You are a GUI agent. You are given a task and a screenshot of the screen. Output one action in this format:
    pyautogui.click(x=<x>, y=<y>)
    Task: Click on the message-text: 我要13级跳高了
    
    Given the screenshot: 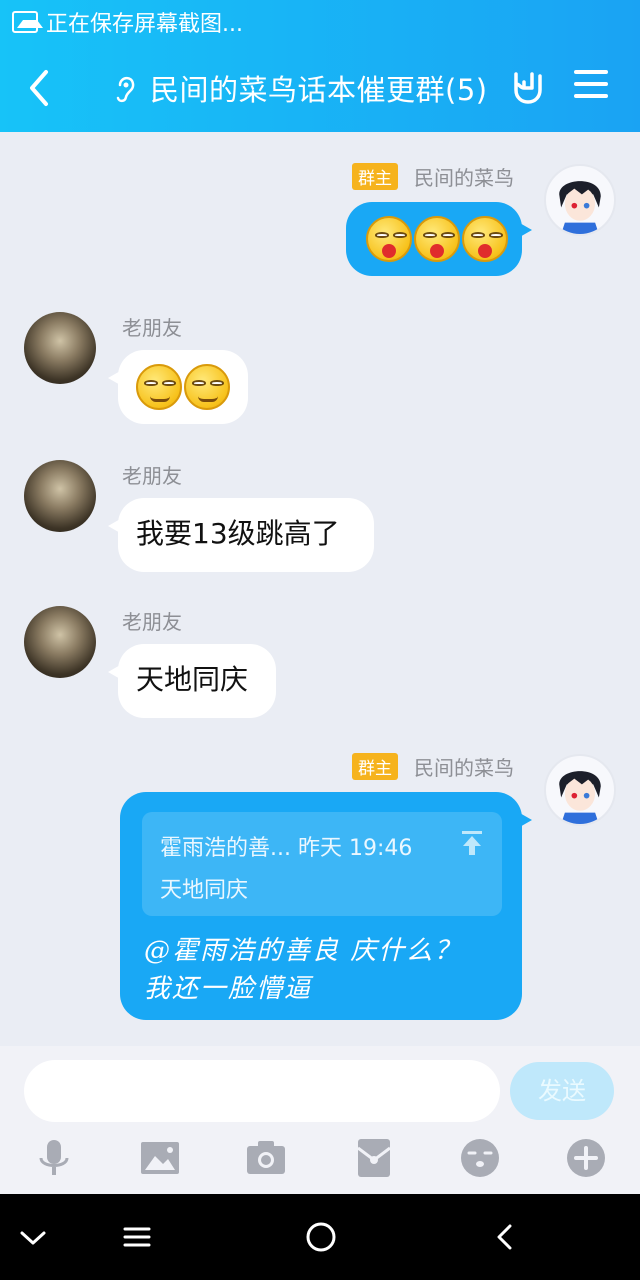 What is the action you would take?
    pyautogui.click(x=238, y=533)
    